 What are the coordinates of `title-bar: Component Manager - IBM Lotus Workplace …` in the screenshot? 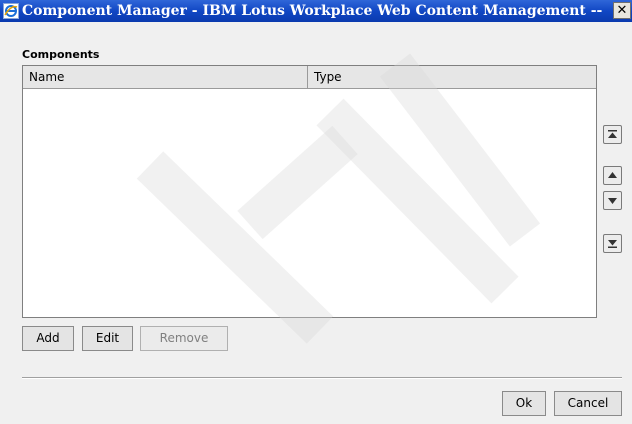 It's located at (316, 11).